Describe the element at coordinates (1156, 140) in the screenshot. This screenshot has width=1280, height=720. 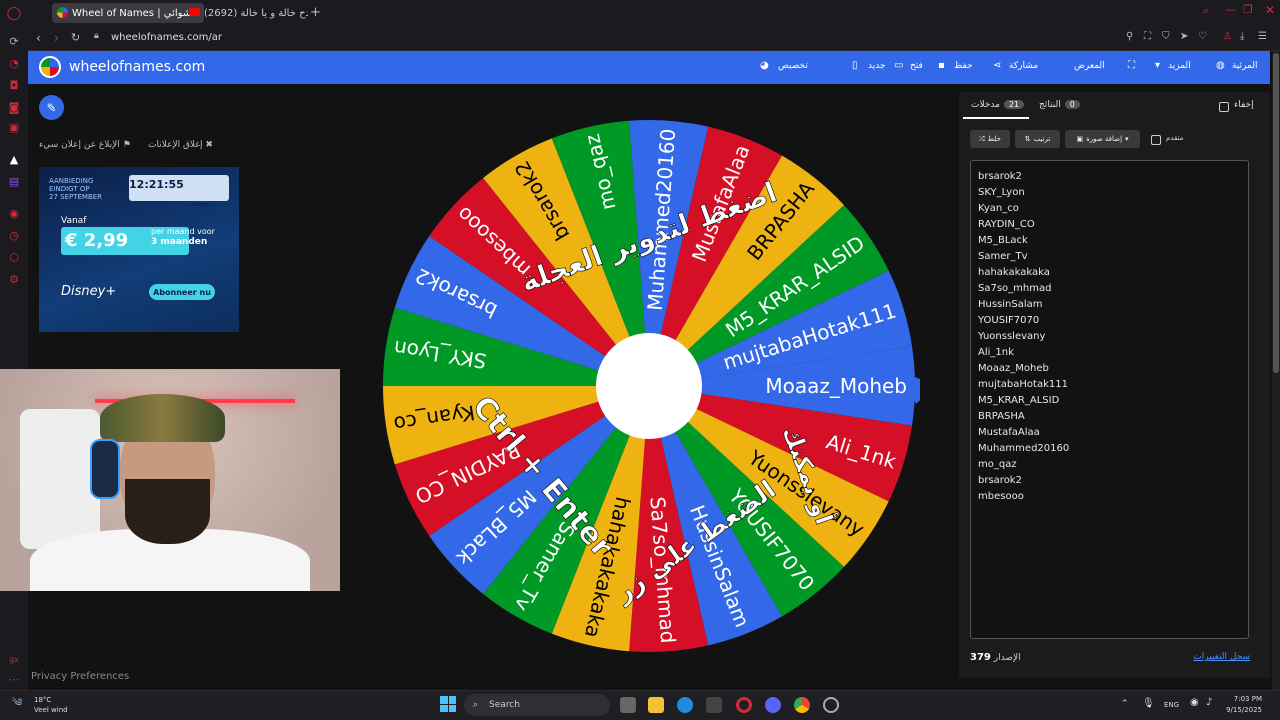
I see `advanced-checkbox` at that location.